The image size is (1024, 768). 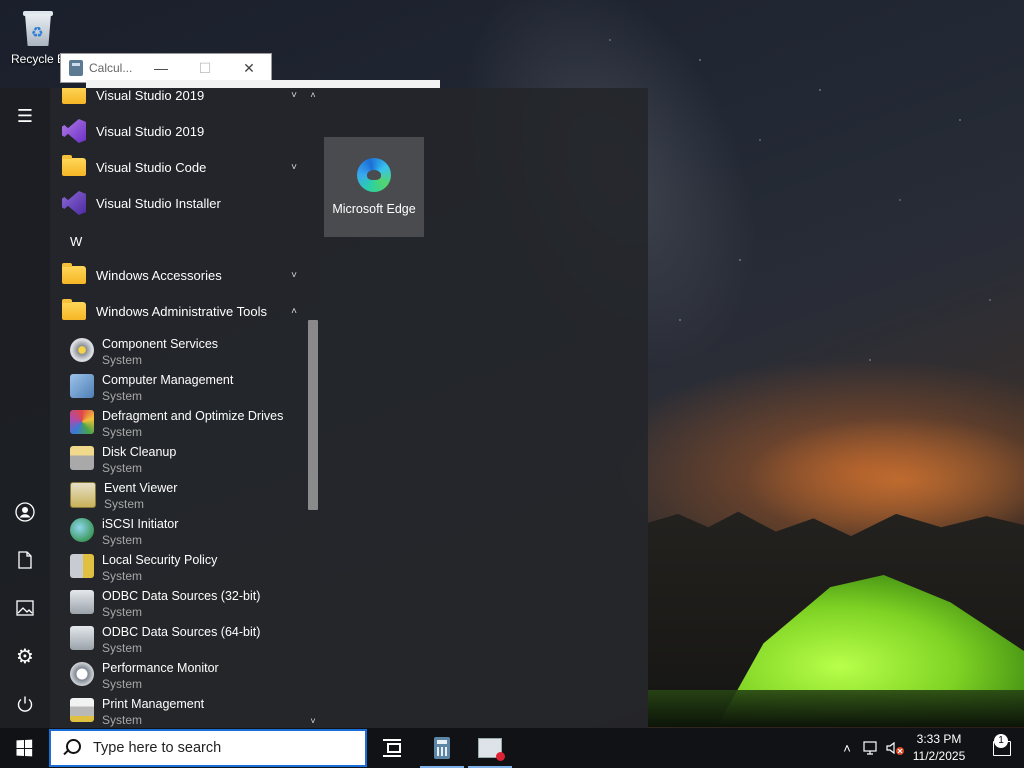 I want to click on taskbar: ˄ 3:33 PM 11/2/2025 1, so click(x=512, y=748).